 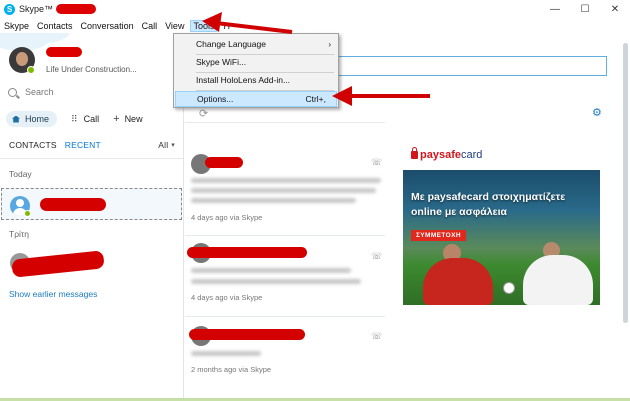 I want to click on scrollbar, so click(x=625, y=217).